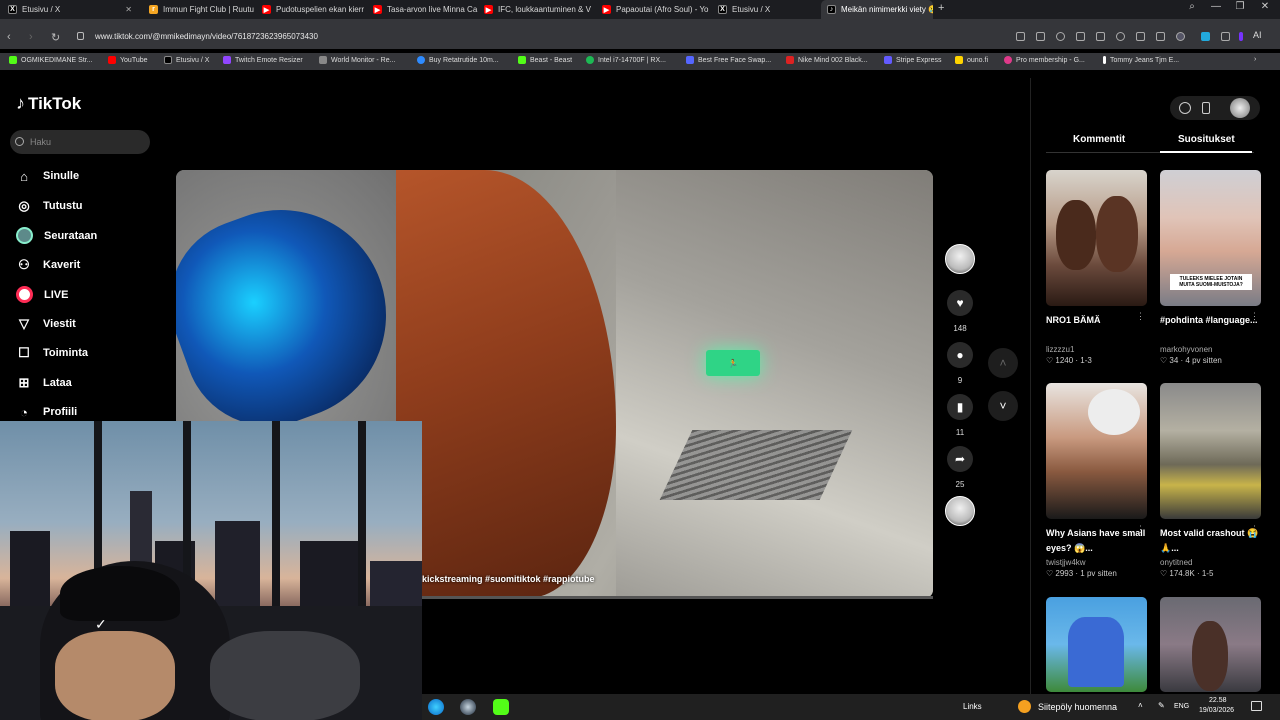 The height and width of the screenshot is (720, 1280). I want to click on like-button: ♥, so click(960, 303).